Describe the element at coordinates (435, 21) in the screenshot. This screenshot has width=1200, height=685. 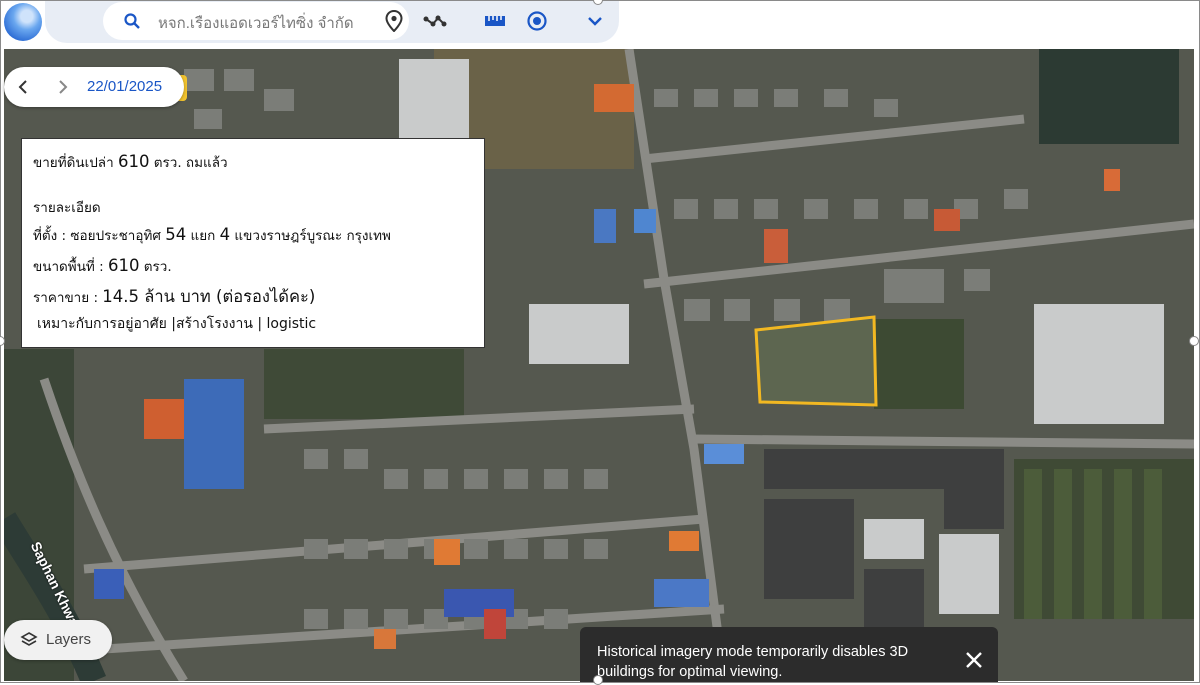
I see `path-icon` at that location.